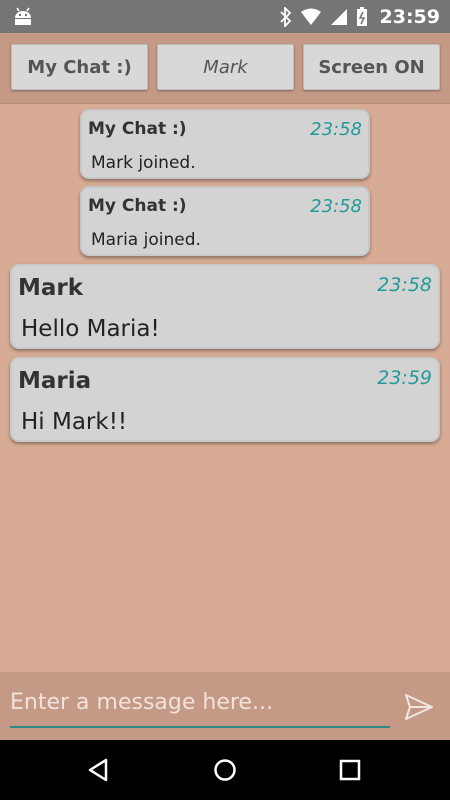  Describe the element at coordinates (225, 16) in the screenshot. I see `status-bar: 23:59` at that location.